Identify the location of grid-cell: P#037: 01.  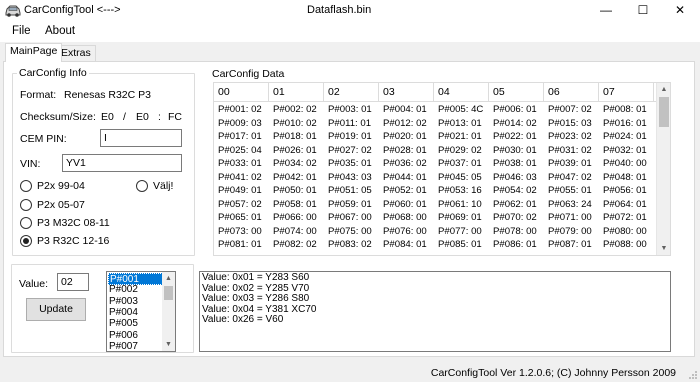
(461, 164).